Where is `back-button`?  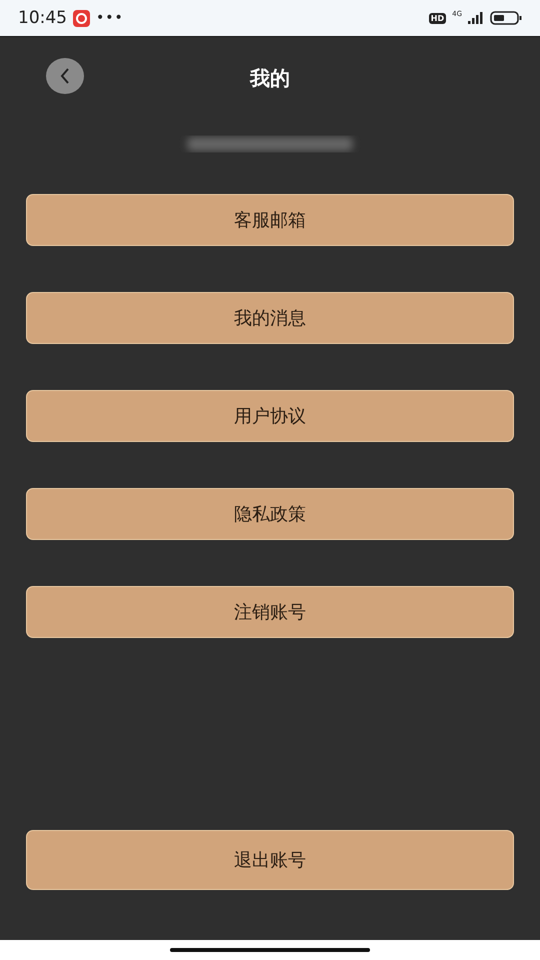
back-button is located at coordinates (65, 76).